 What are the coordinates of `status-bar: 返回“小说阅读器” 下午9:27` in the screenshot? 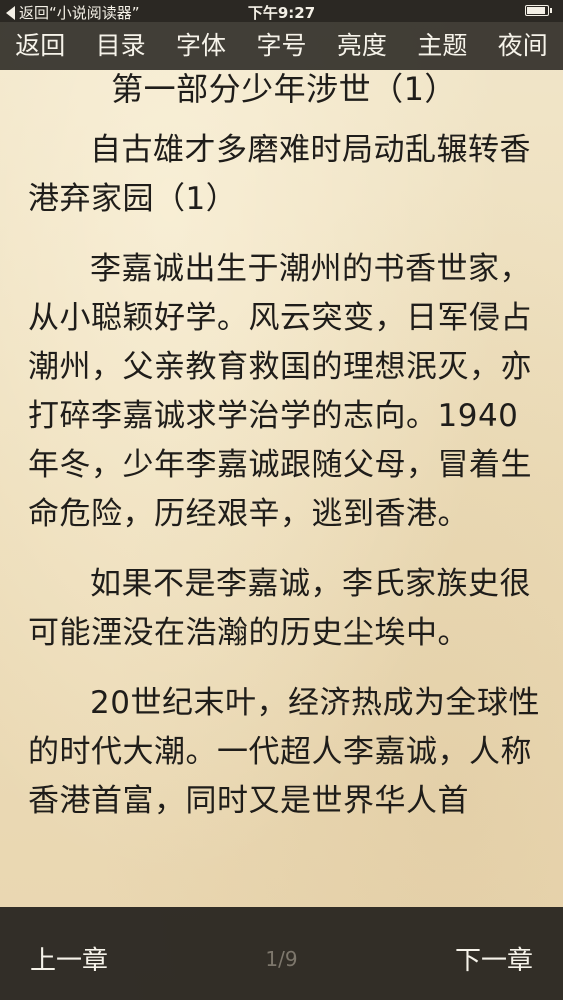 It's located at (281, 11).